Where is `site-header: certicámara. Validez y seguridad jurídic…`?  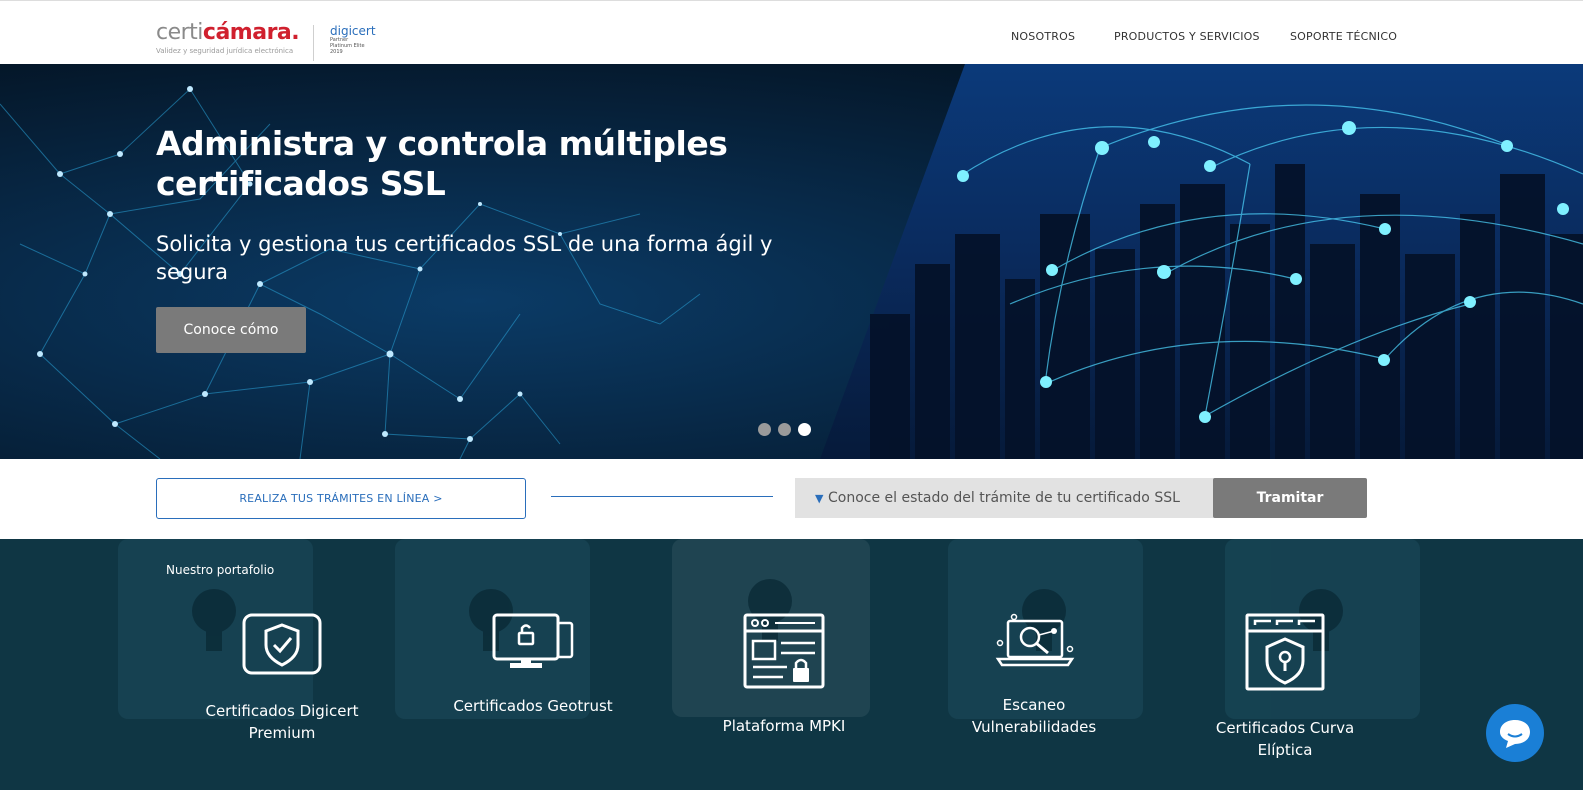
site-header: certicámara. Validez y seguridad jurídic… is located at coordinates (791, 32).